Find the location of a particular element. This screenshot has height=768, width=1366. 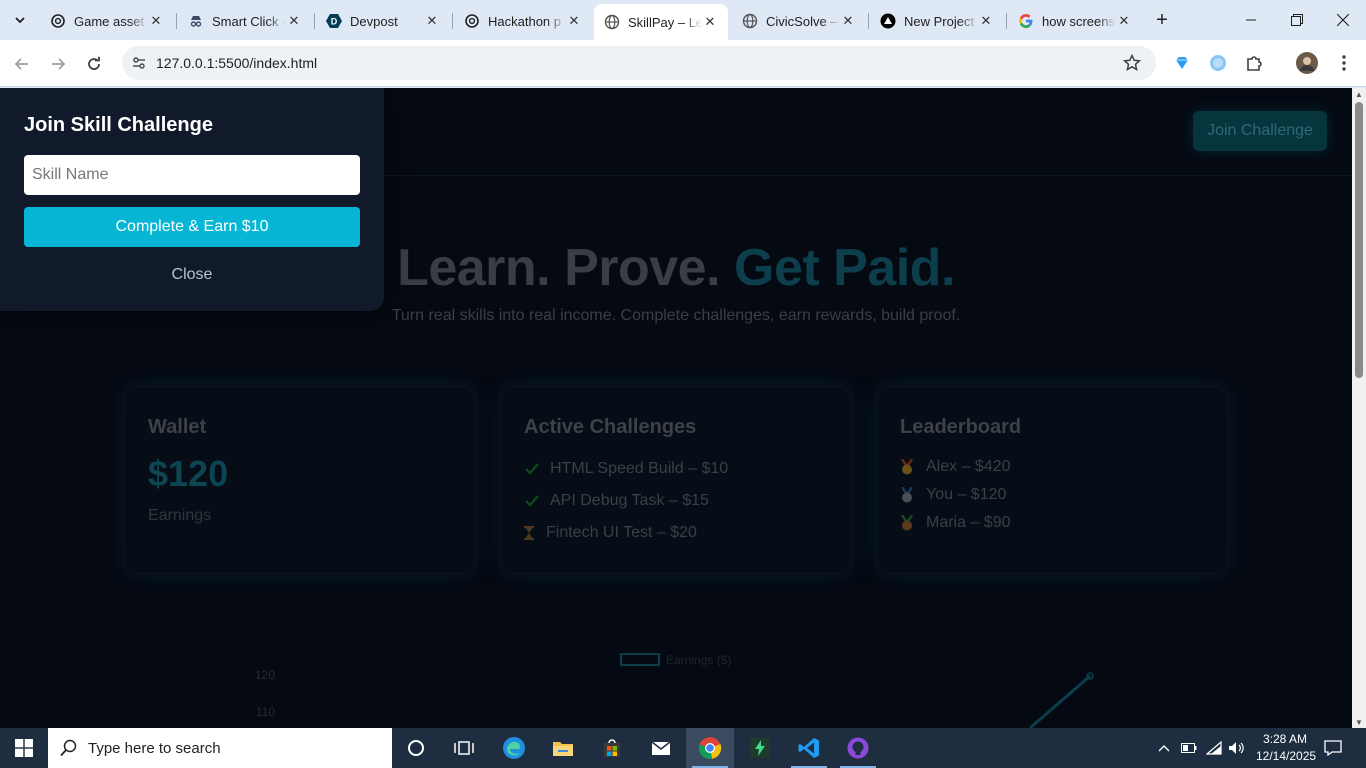

modal-close-button: Close is located at coordinates (192, 275).